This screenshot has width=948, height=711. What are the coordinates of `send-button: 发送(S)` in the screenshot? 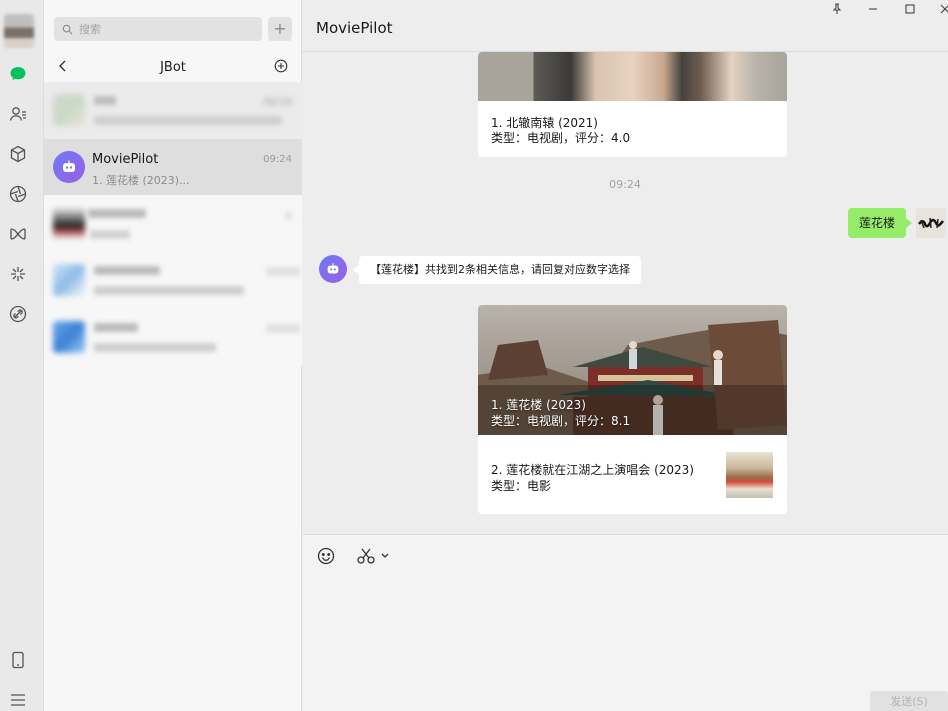 It's located at (909, 701).